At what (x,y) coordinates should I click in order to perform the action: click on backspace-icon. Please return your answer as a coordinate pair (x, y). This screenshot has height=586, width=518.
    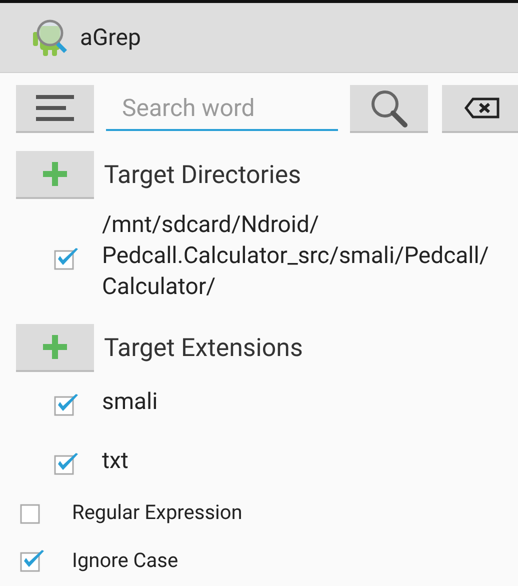
    Looking at the image, I should click on (482, 108).